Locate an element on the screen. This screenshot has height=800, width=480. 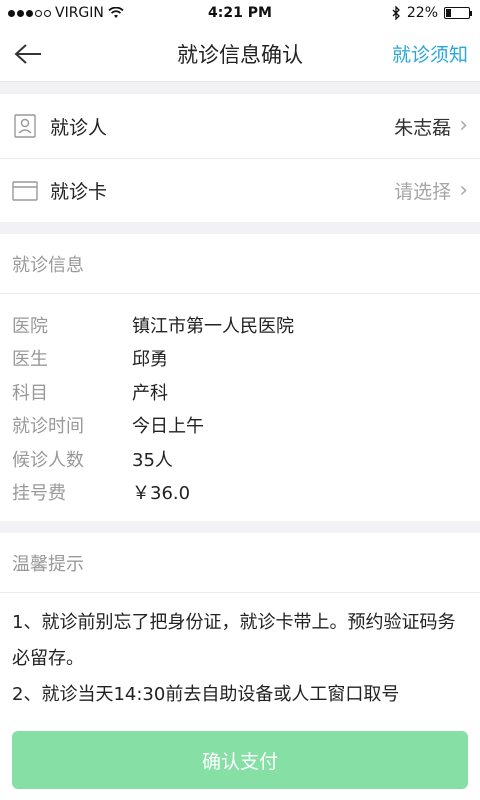
tip-line-1: 1、就诊前别忘了把身份证，就诊卡带上。预约验证码务必留存。 is located at coordinates (234, 640).